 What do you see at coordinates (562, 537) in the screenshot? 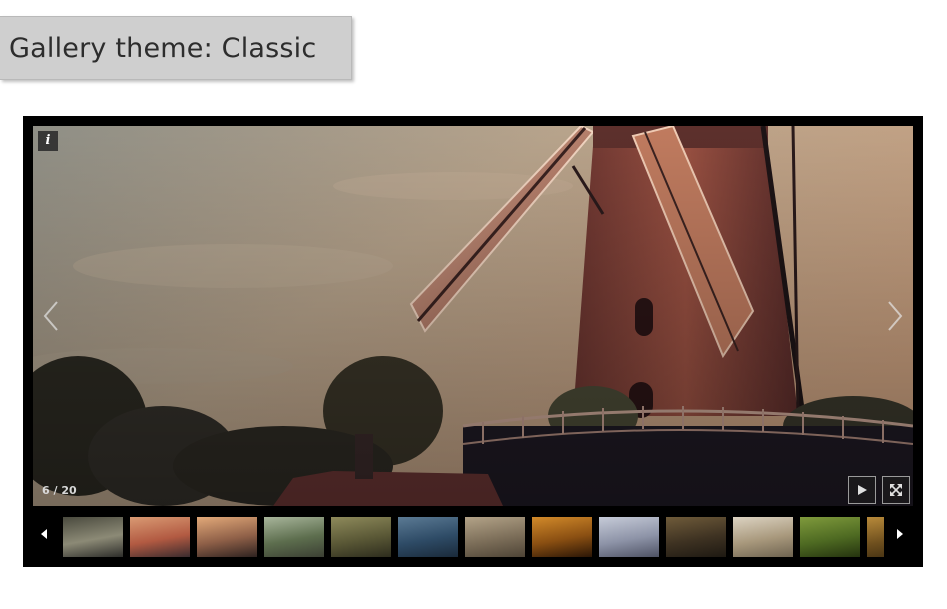
I see `thumb-fog-orange` at bounding box center [562, 537].